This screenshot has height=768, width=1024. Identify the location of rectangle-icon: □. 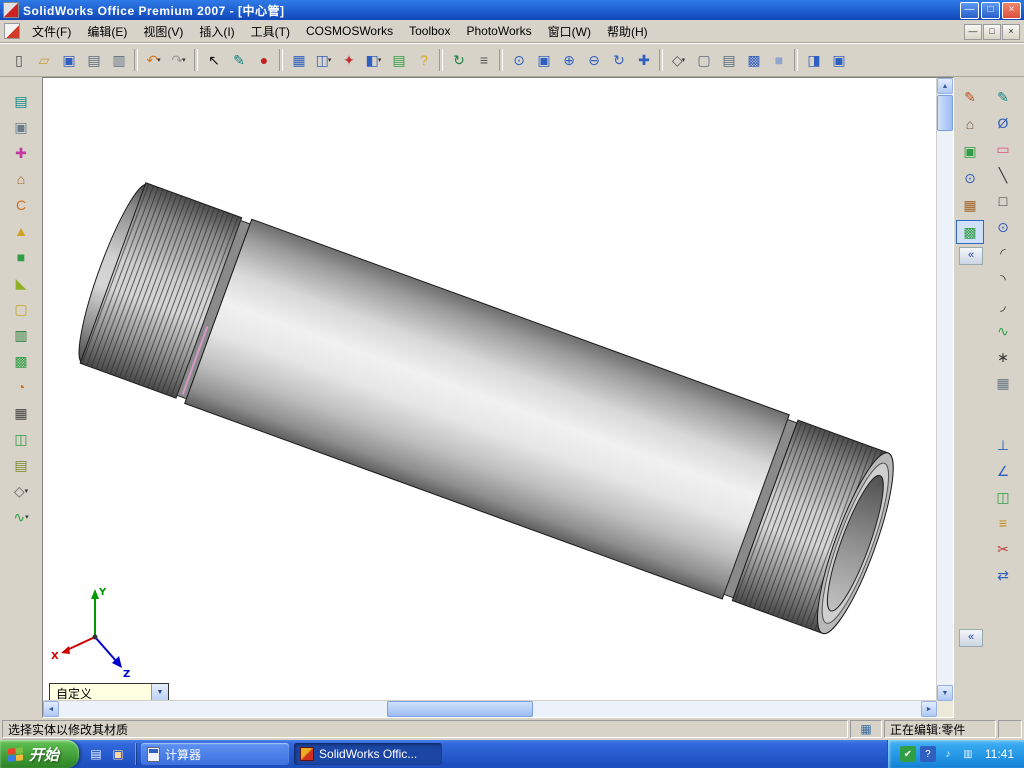
(1003, 201).